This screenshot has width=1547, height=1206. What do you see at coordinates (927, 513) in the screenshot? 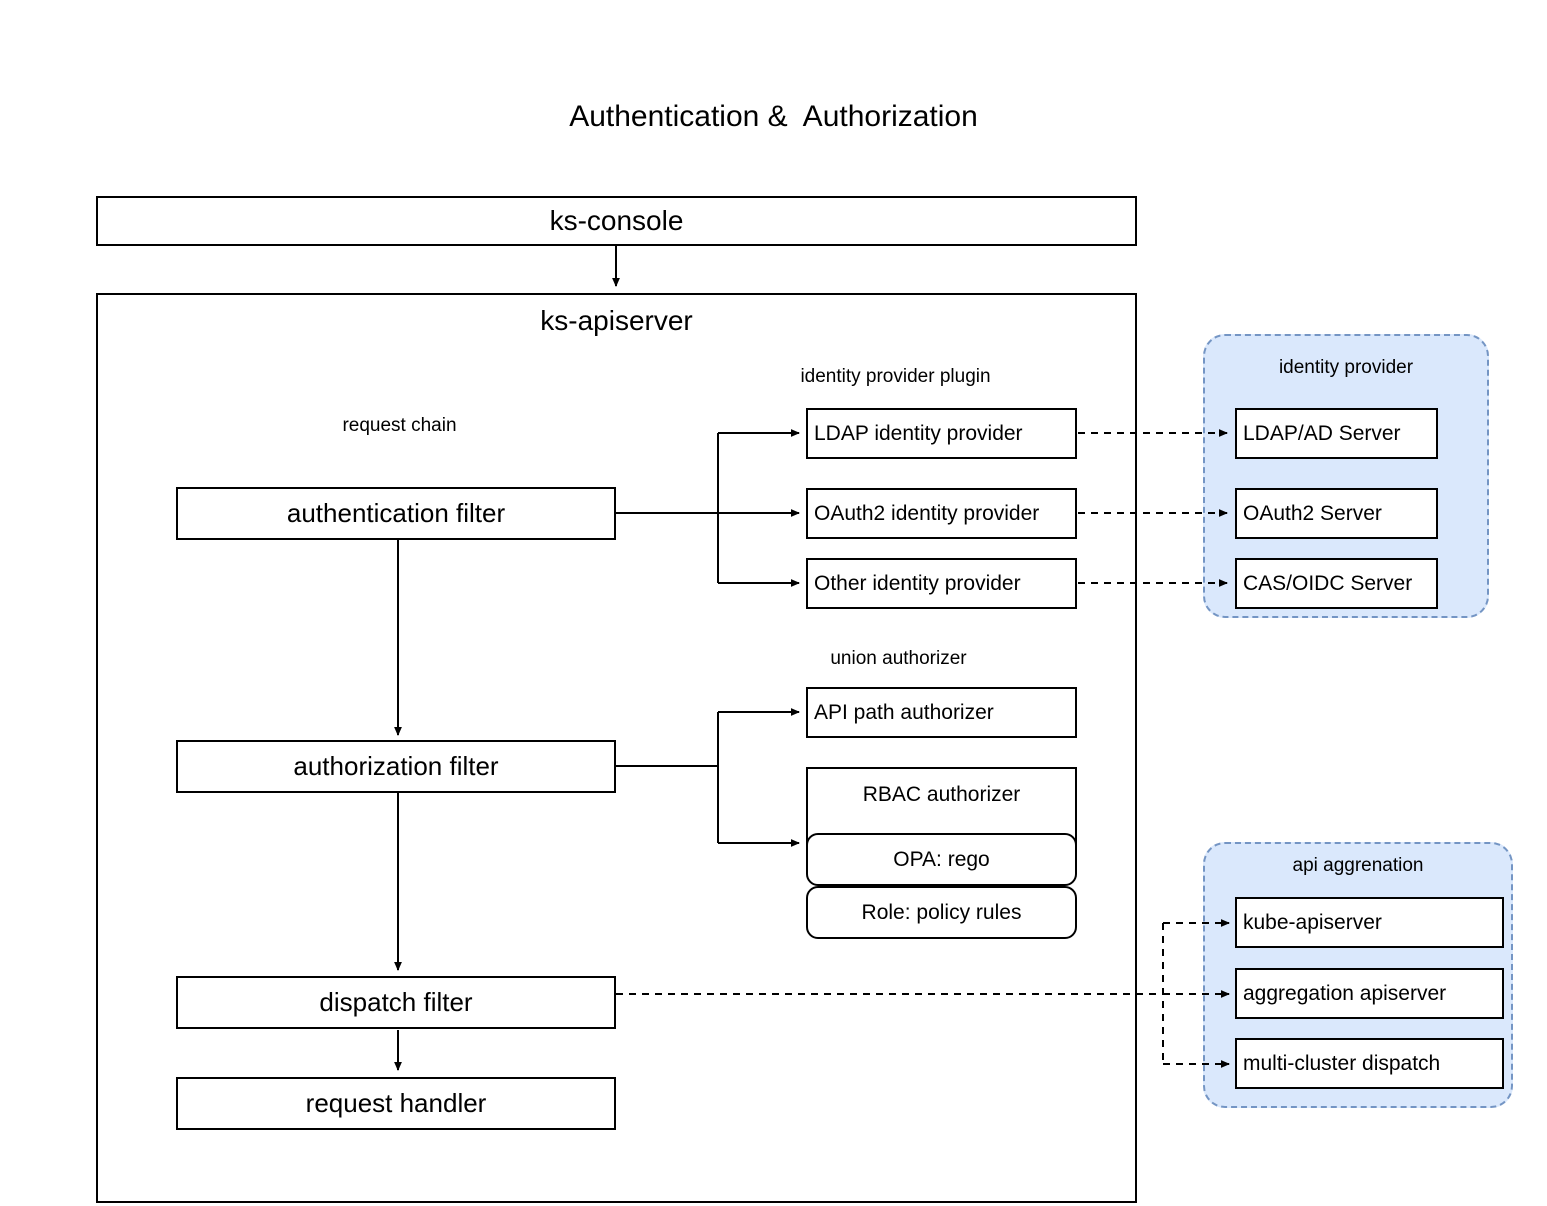
I see `node-label: OAuth2 identity provider` at bounding box center [927, 513].